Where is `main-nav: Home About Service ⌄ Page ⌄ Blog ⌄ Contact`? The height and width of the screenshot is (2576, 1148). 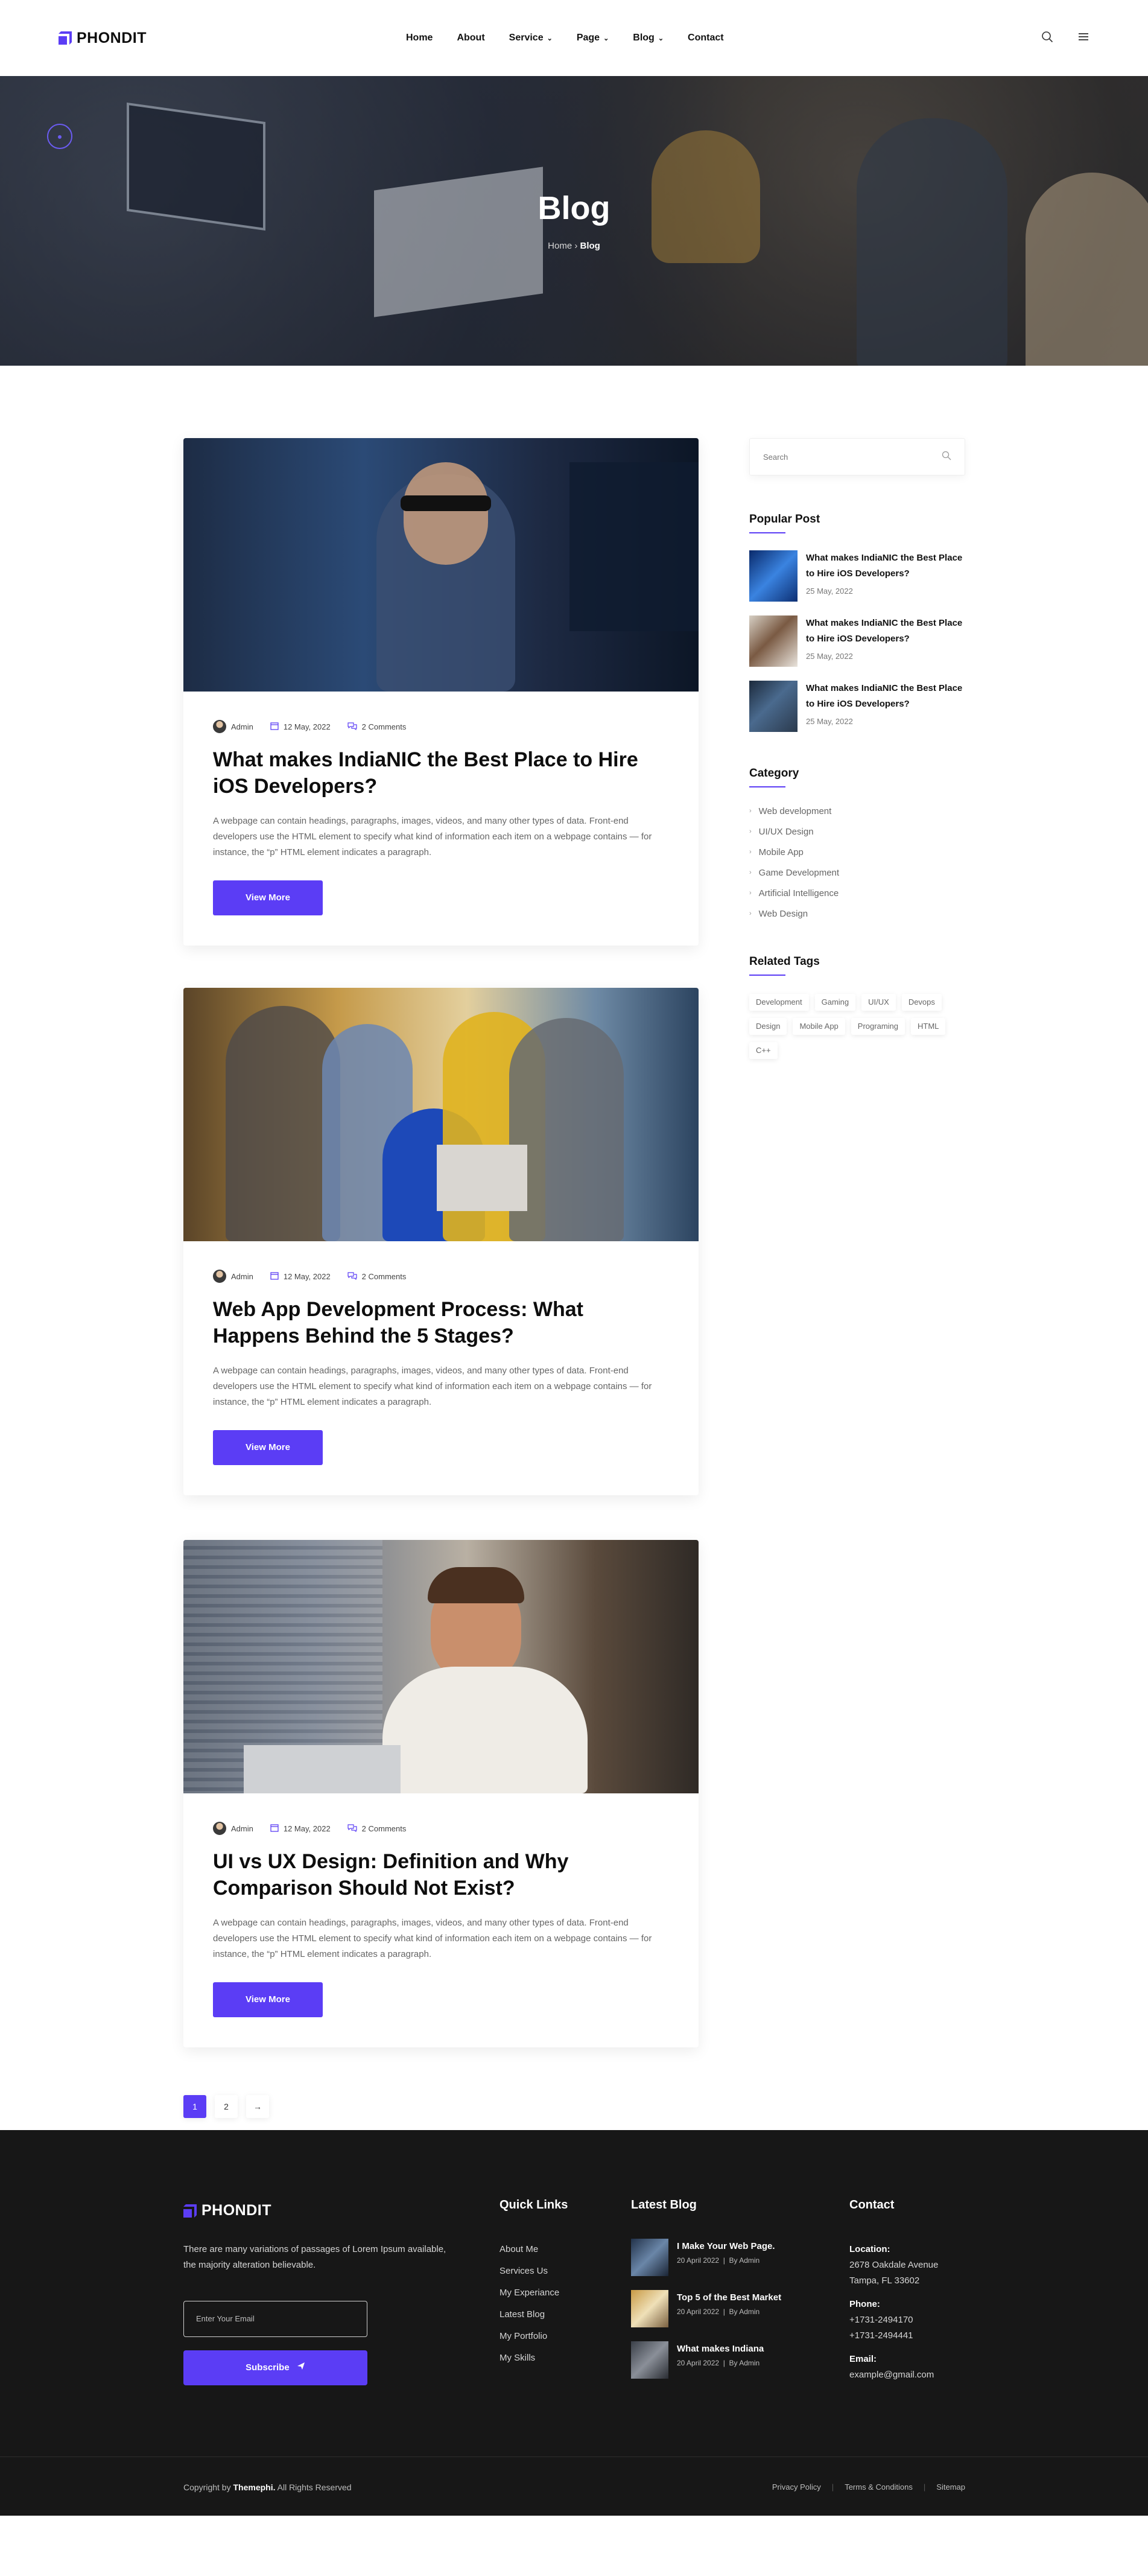
main-nav: Home About Service ⌄ Page ⌄ Blog ⌄ Contact is located at coordinates (565, 38).